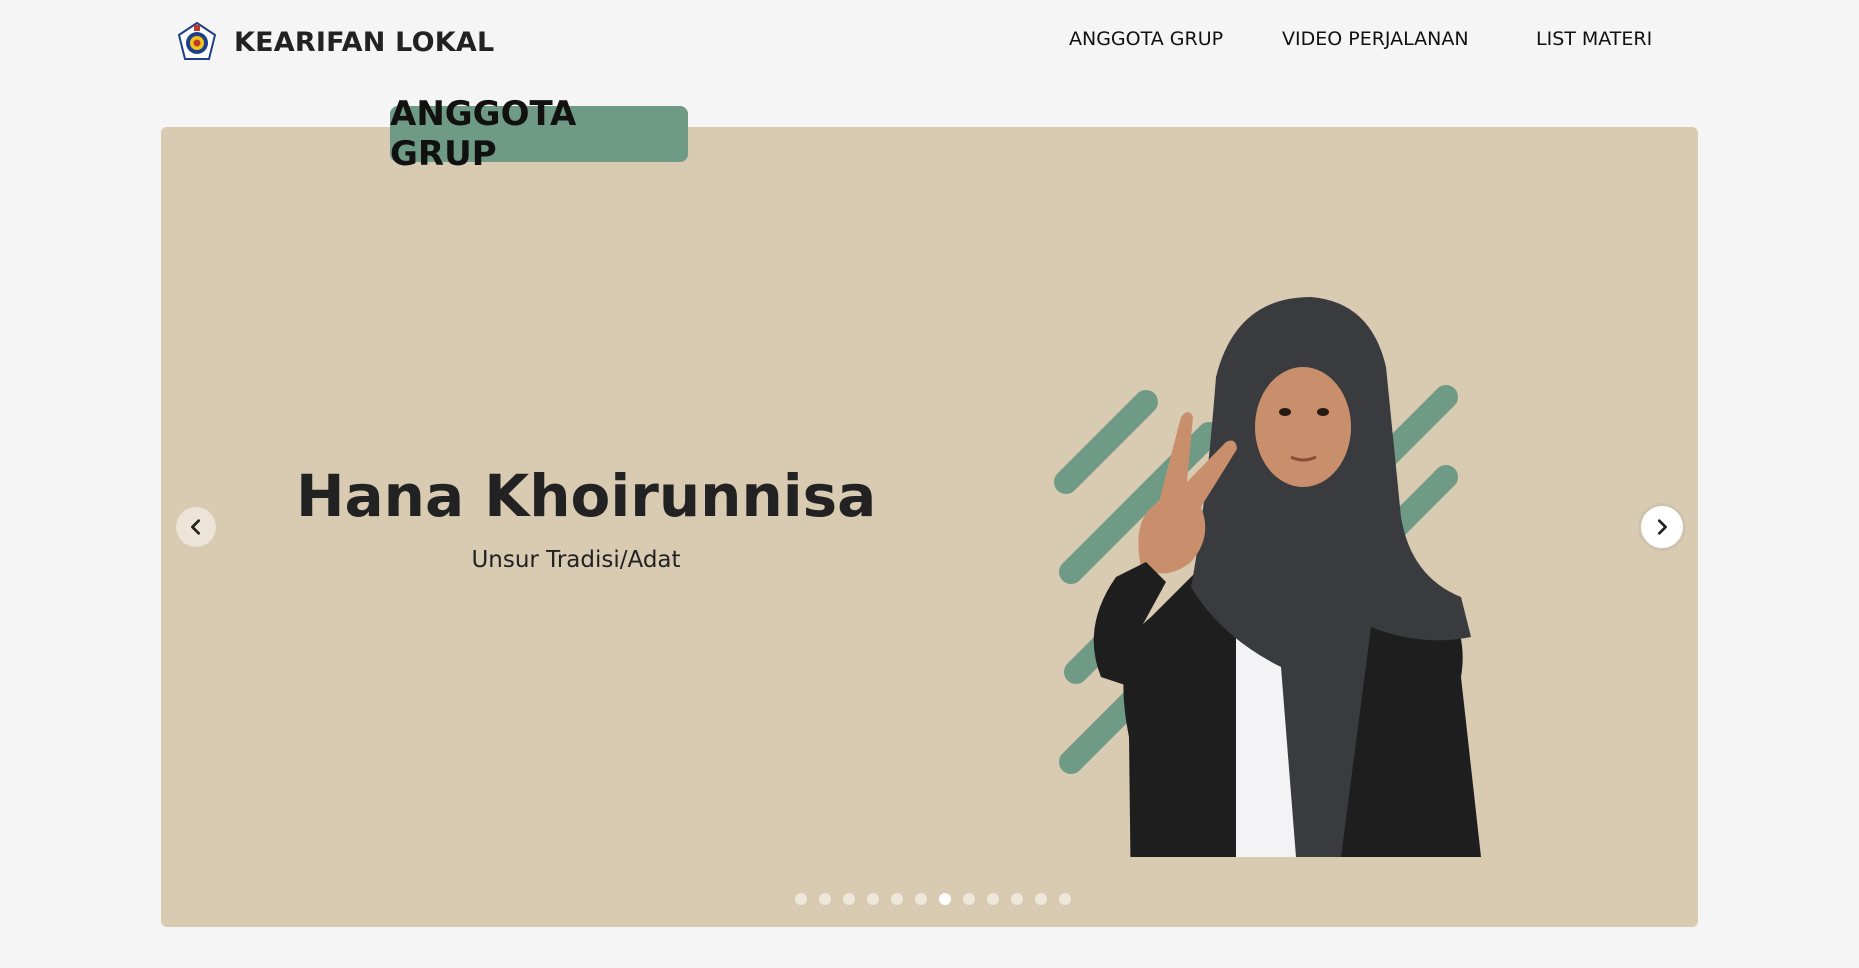  Describe the element at coordinates (1375, 39) in the screenshot. I see `nav-link-video-perjalanan: VIDEO PERJALANAN` at that location.